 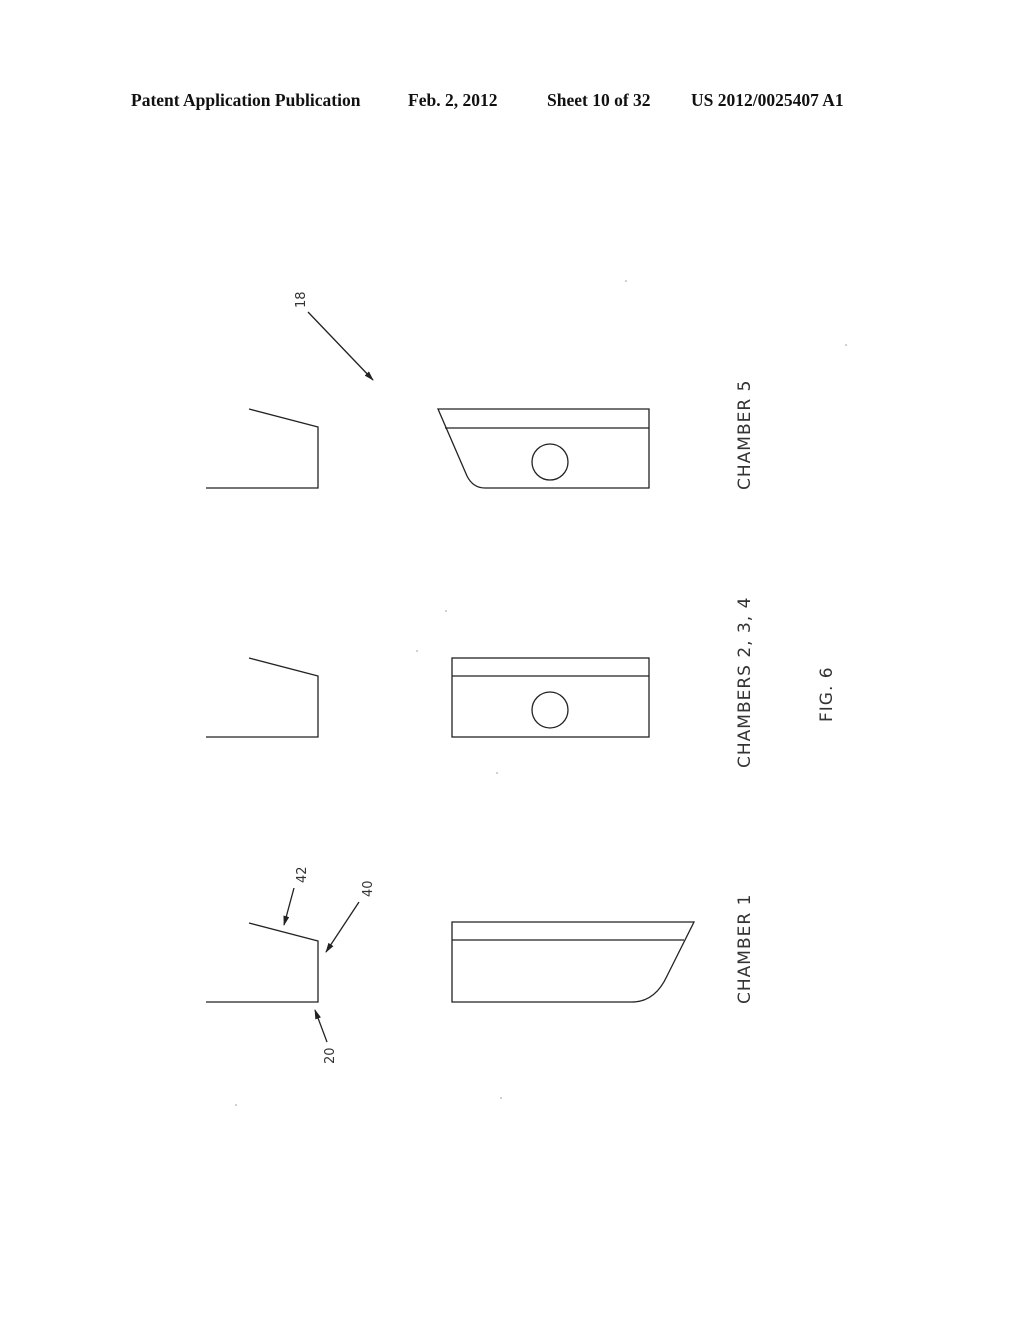 What do you see at coordinates (301, 299) in the screenshot?
I see `reference-numeral-18: 18` at bounding box center [301, 299].